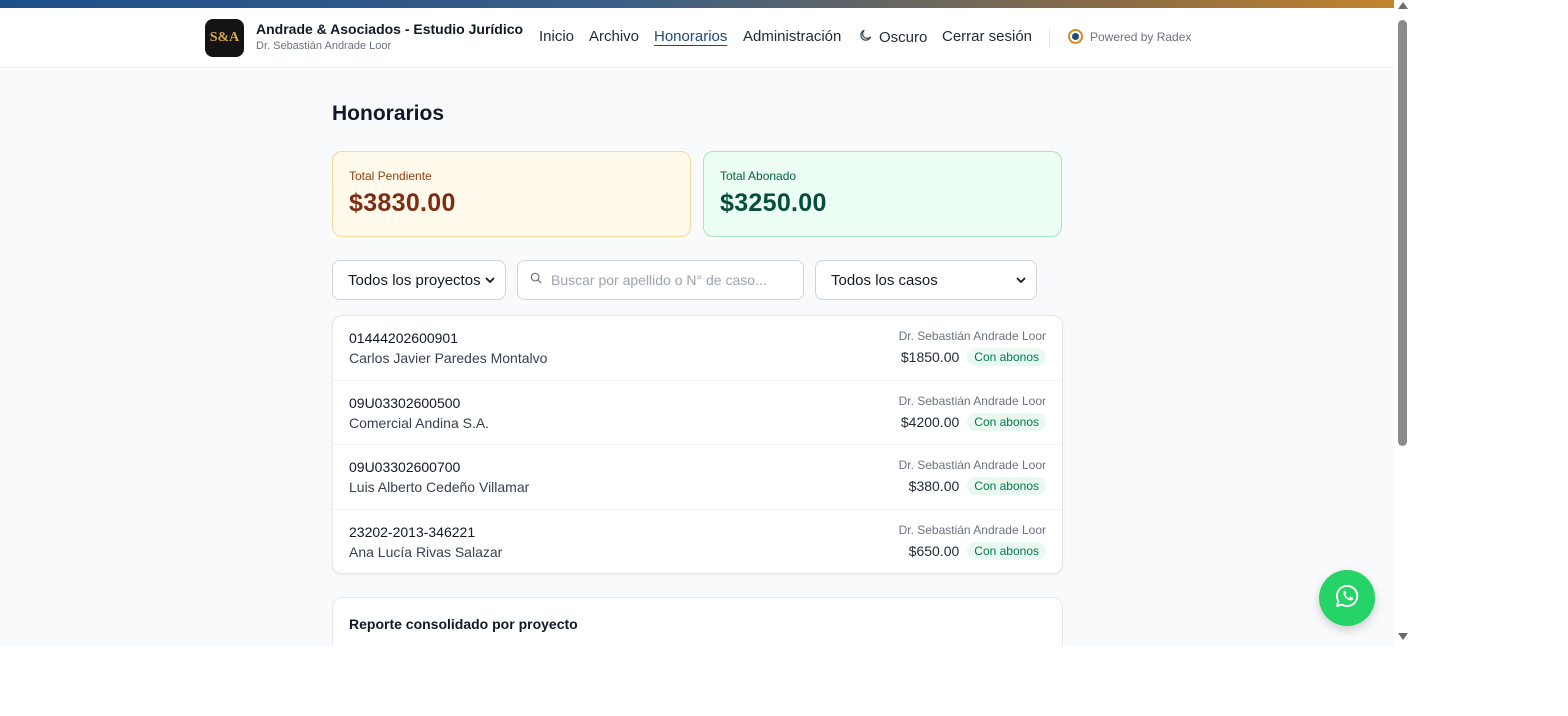 The image size is (1568, 716). Describe the element at coordinates (671, 280) in the screenshot. I see `search-input` at that location.